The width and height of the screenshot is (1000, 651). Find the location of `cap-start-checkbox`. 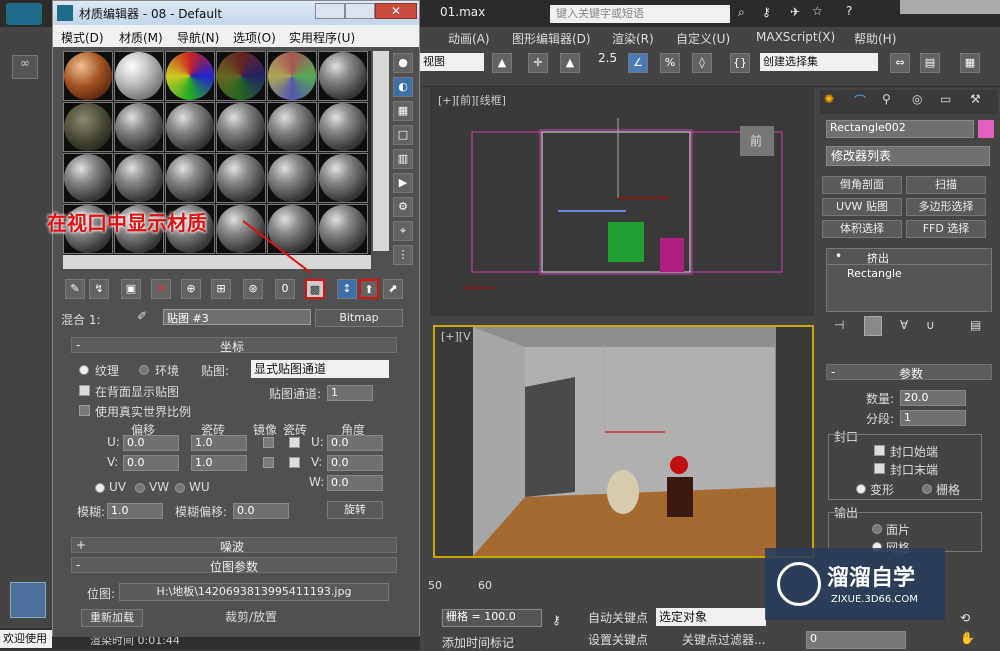

cap-start-checkbox is located at coordinates (879, 450).